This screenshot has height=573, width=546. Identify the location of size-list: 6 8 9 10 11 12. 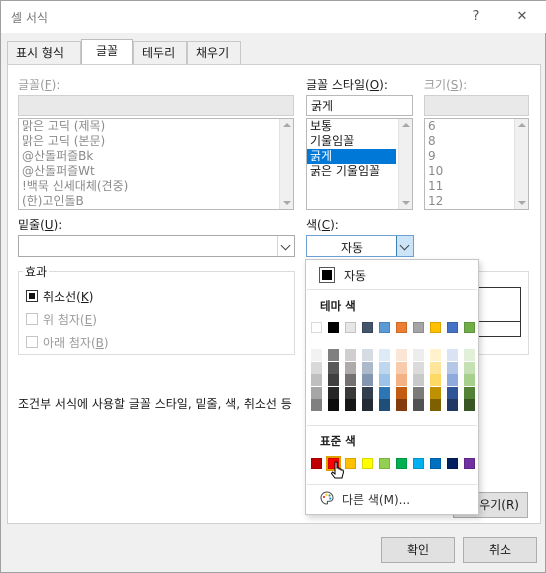
(476, 164).